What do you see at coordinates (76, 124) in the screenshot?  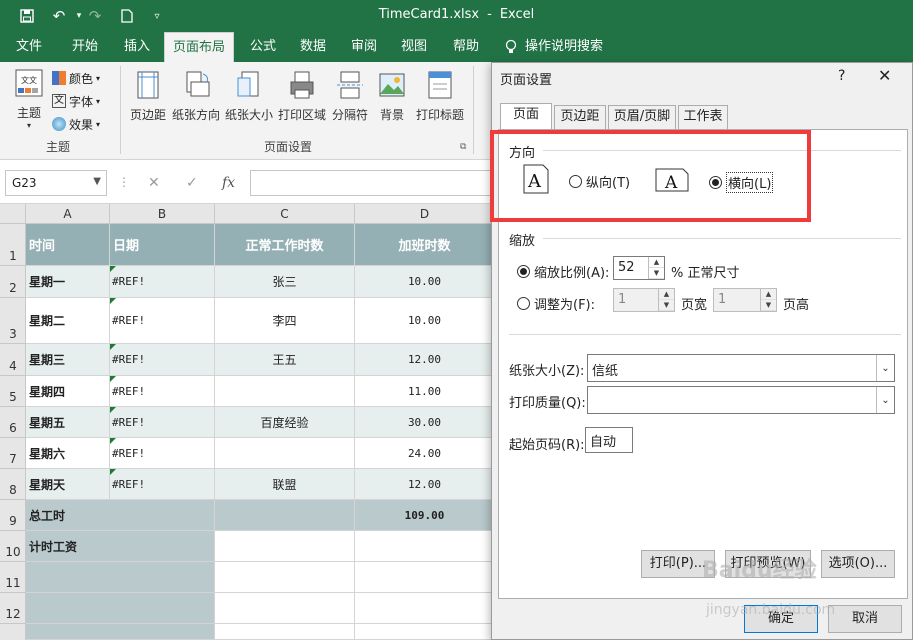 I see `effects-button: 效果 ▾` at bounding box center [76, 124].